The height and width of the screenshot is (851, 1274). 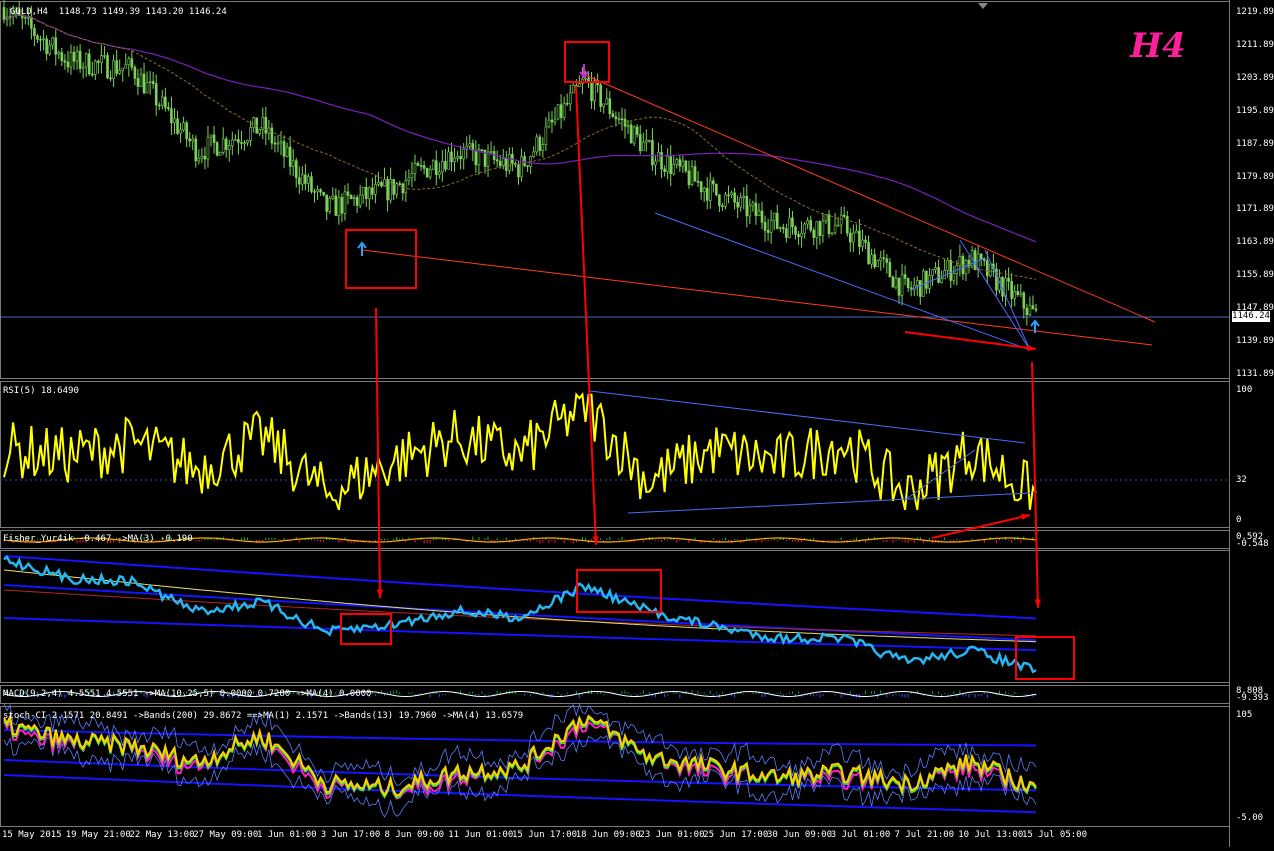 What do you see at coordinates (991, 835) in the screenshot?
I see `time-axis-tick: 10 Jul 13:00` at bounding box center [991, 835].